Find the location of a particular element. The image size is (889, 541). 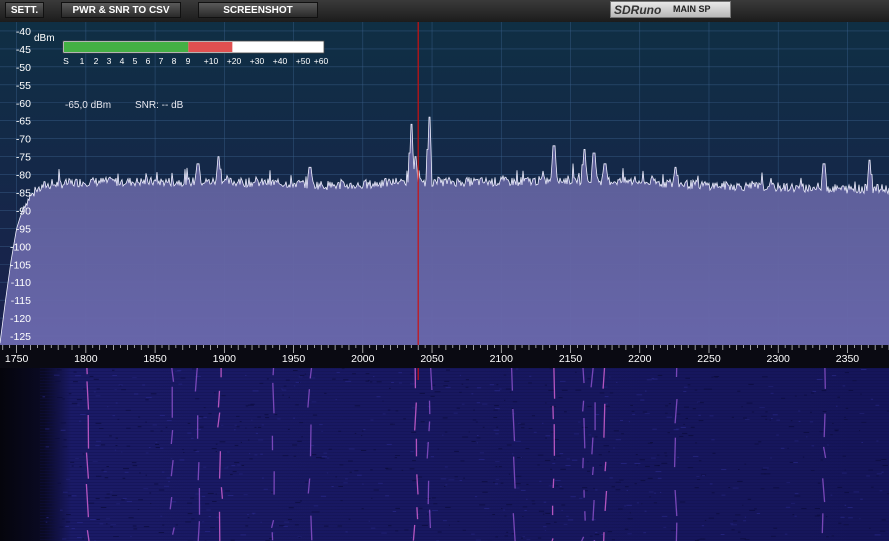

s-meter-scale-label: 5 is located at coordinates (135, 61).